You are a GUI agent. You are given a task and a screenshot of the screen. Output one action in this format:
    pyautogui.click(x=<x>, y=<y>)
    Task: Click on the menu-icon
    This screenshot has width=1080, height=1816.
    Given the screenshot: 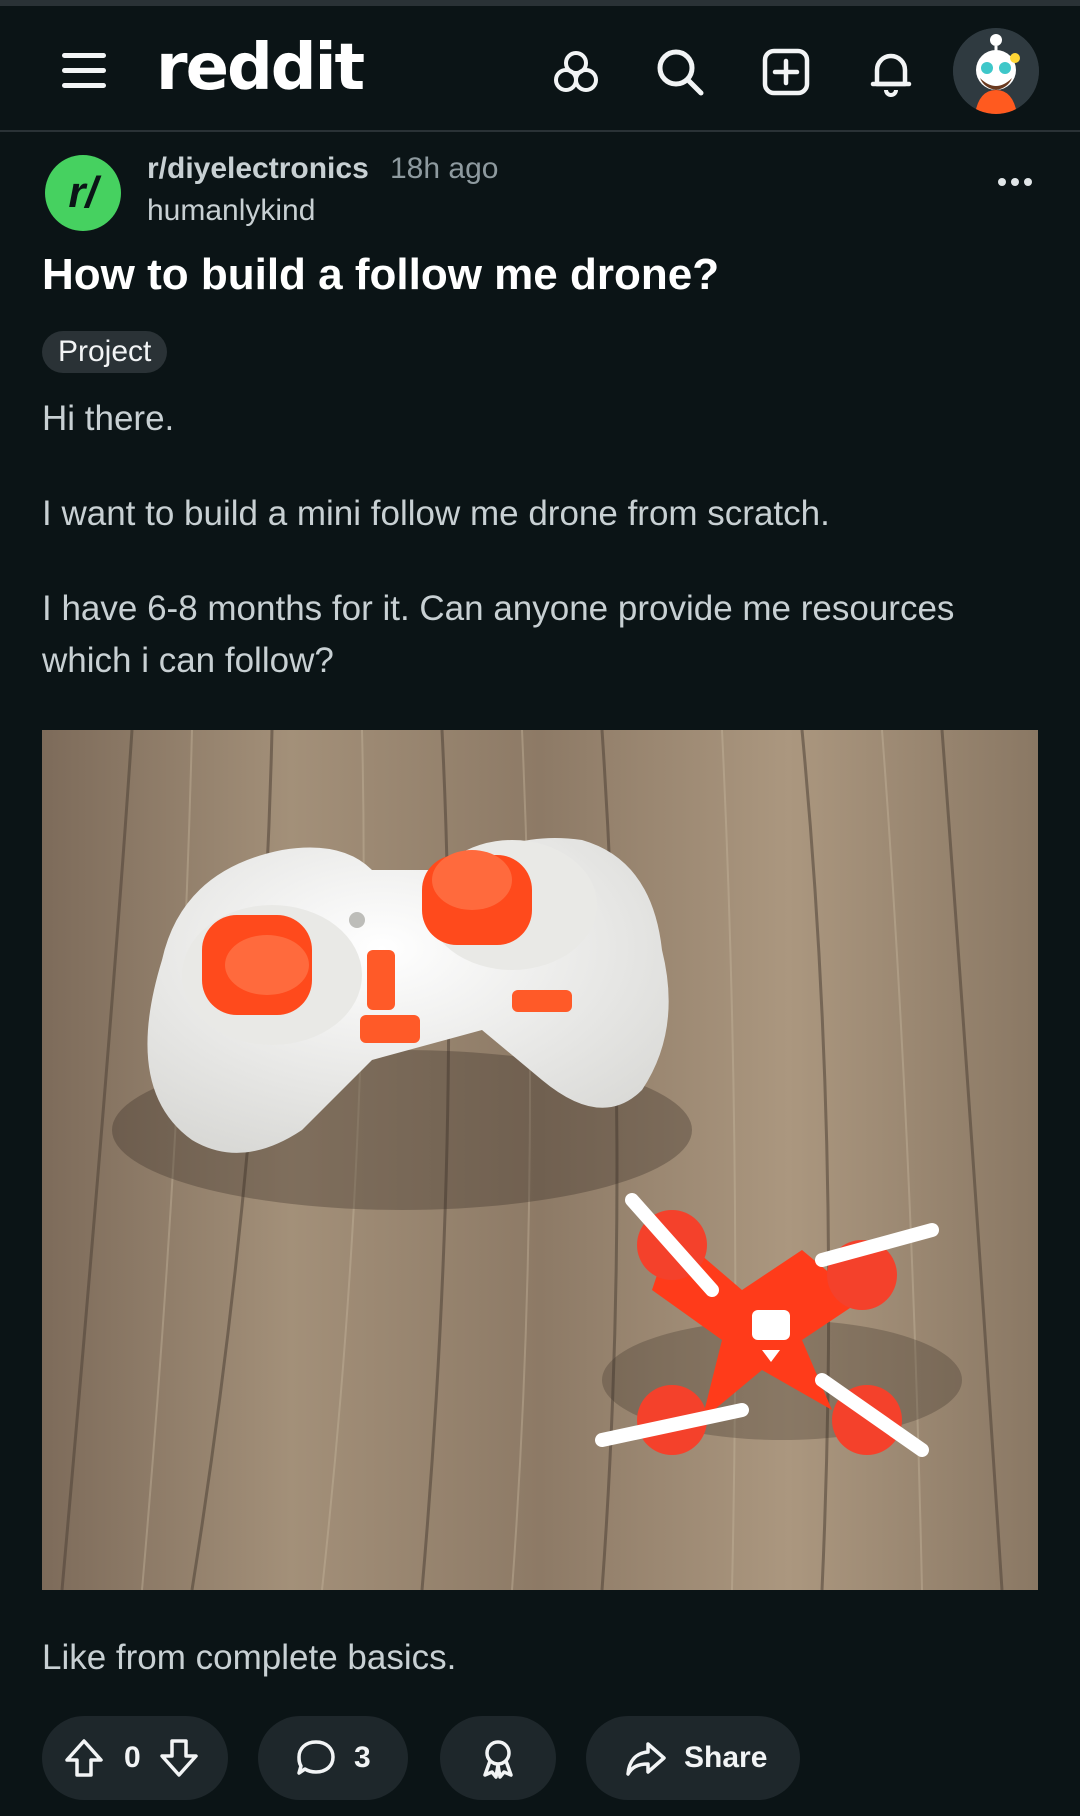 What is the action you would take?
    pyautogui.click(x=84, y=70)
    